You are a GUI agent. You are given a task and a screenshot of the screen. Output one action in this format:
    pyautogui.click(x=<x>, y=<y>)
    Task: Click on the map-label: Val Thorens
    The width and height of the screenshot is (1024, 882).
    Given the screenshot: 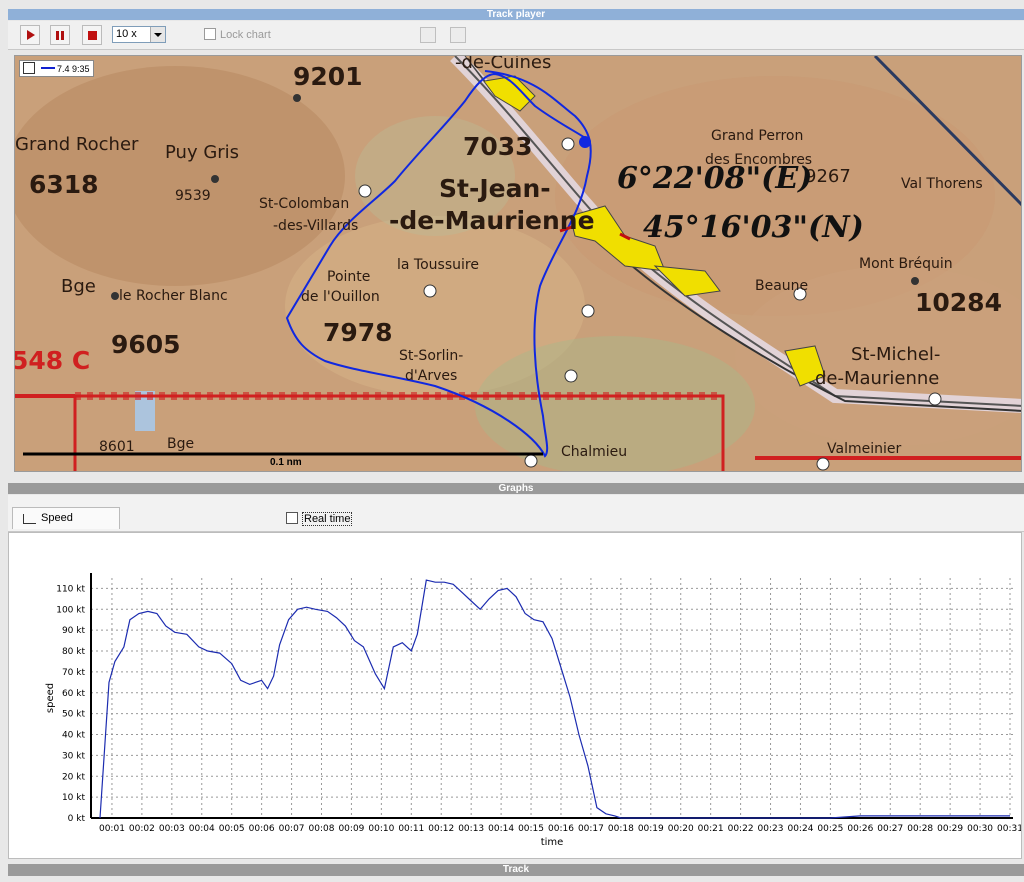 What is the action you would take?
    pyautogui.click(x=942, y=184)
    